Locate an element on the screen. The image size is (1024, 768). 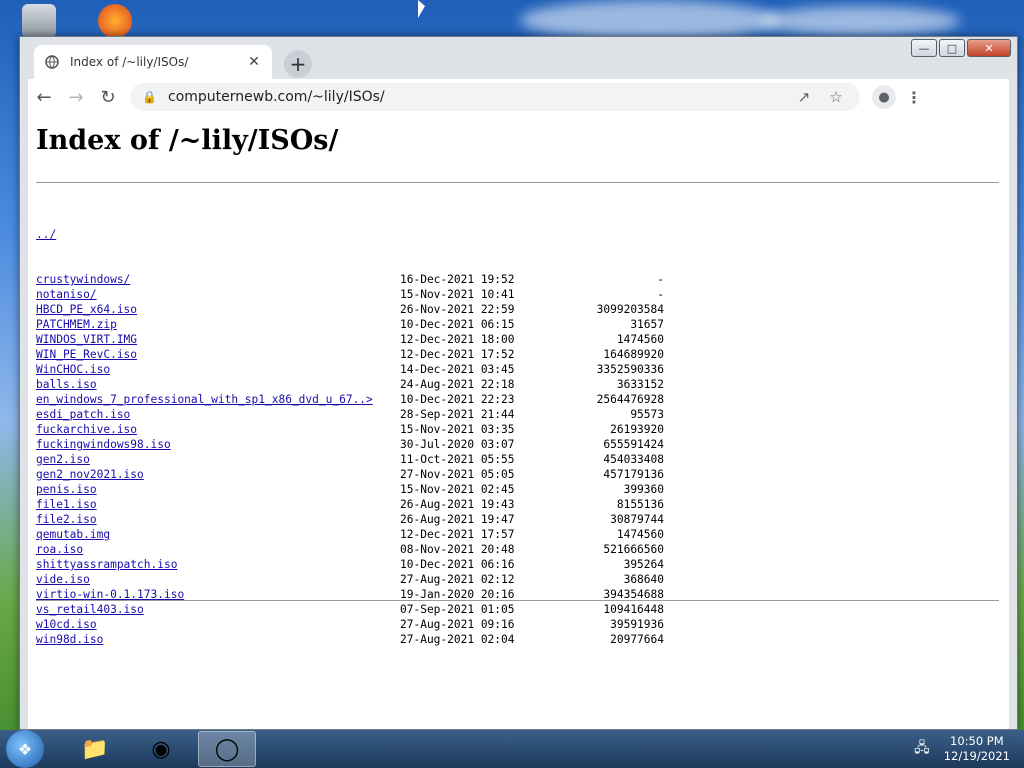
tab-title: Index of /~lily/ISOs/ is located at coordinates (129, 62).